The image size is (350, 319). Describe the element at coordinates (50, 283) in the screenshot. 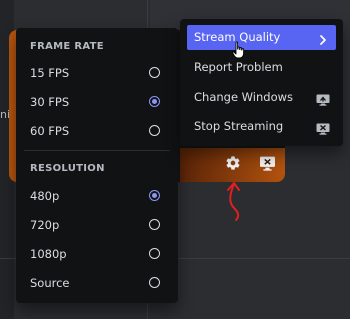

I see `option-label: Source` at that location.